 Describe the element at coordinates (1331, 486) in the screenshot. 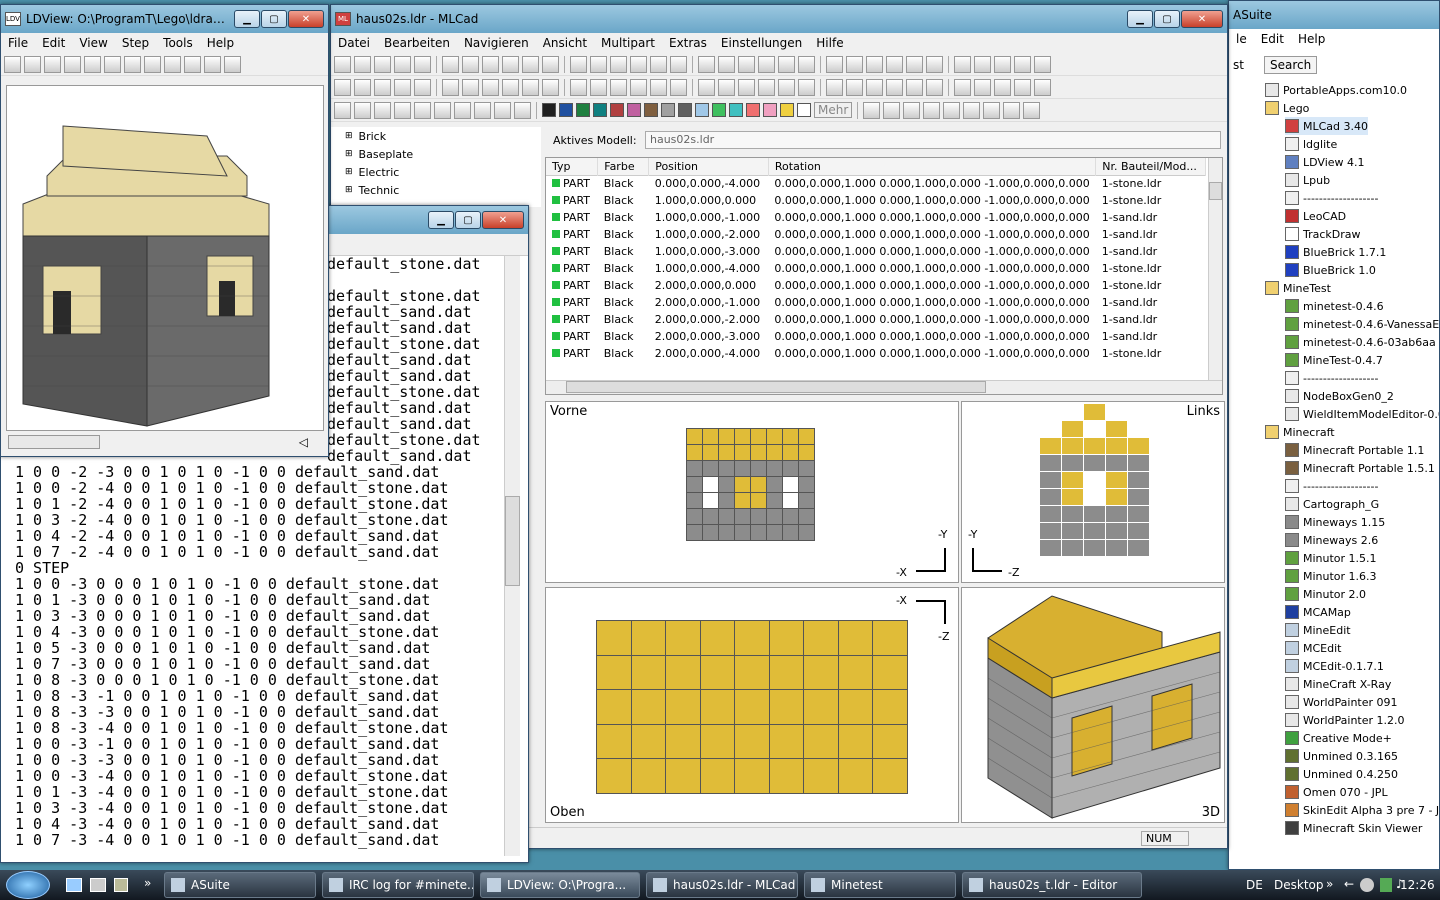

I see `asuite-tree-item: -------------------` at that location.